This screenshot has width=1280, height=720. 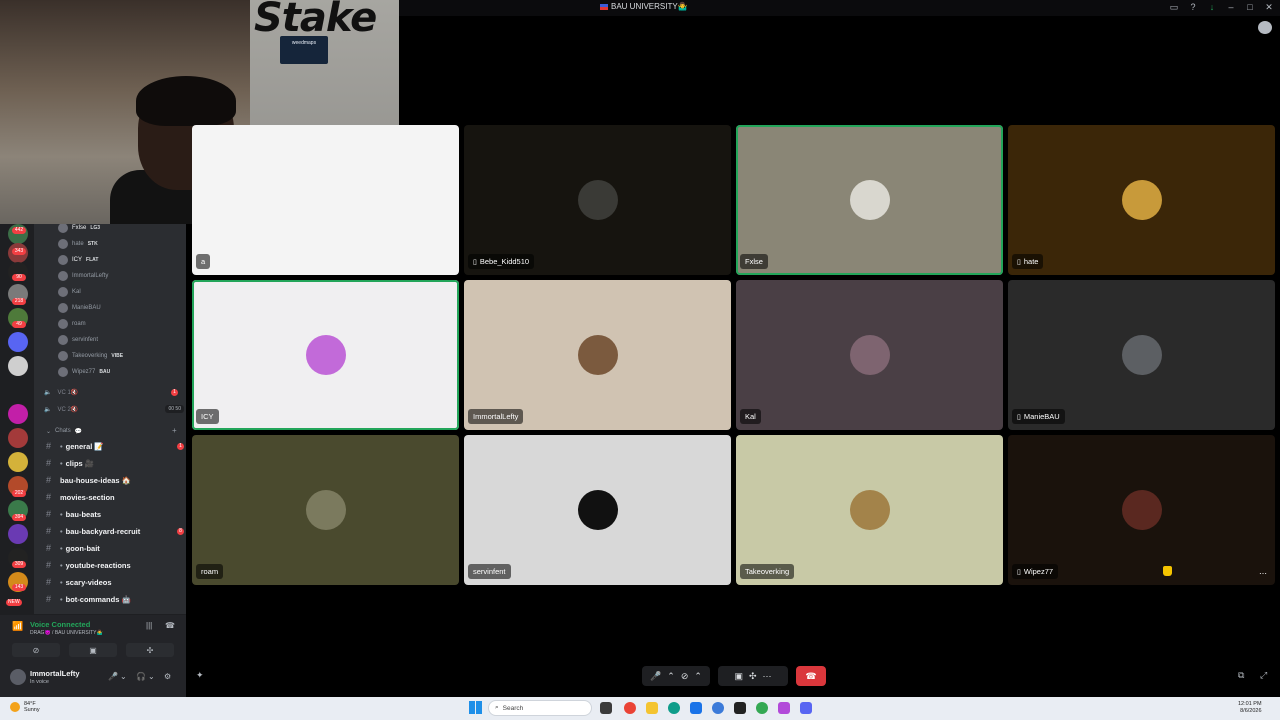 What do you see at coordinates (90, 356) in the screenshot?
I see `voice-user: Takeoverking VIBE` at bounding box center [90, 356].